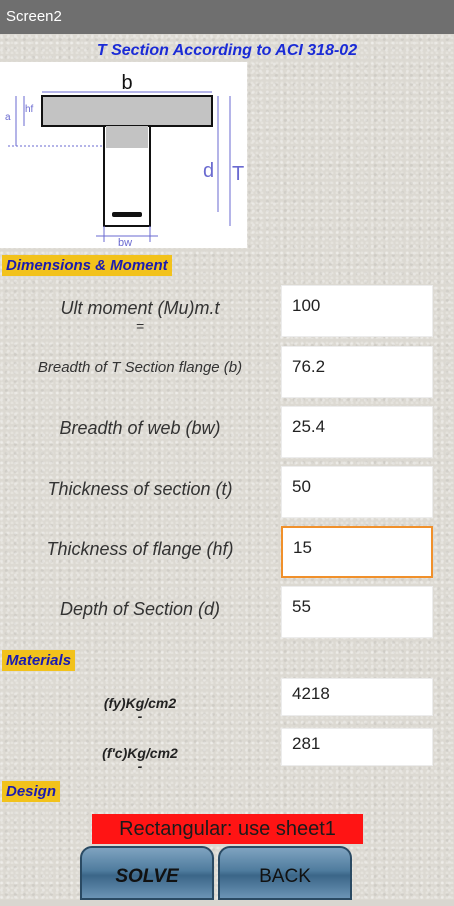 This screenshot has width=454, height=906. What do you see at coordinates (124, 160) in the screenshot?
I see `t-section-drawing: b a hf d T bw` at bounding box center [124, 160].